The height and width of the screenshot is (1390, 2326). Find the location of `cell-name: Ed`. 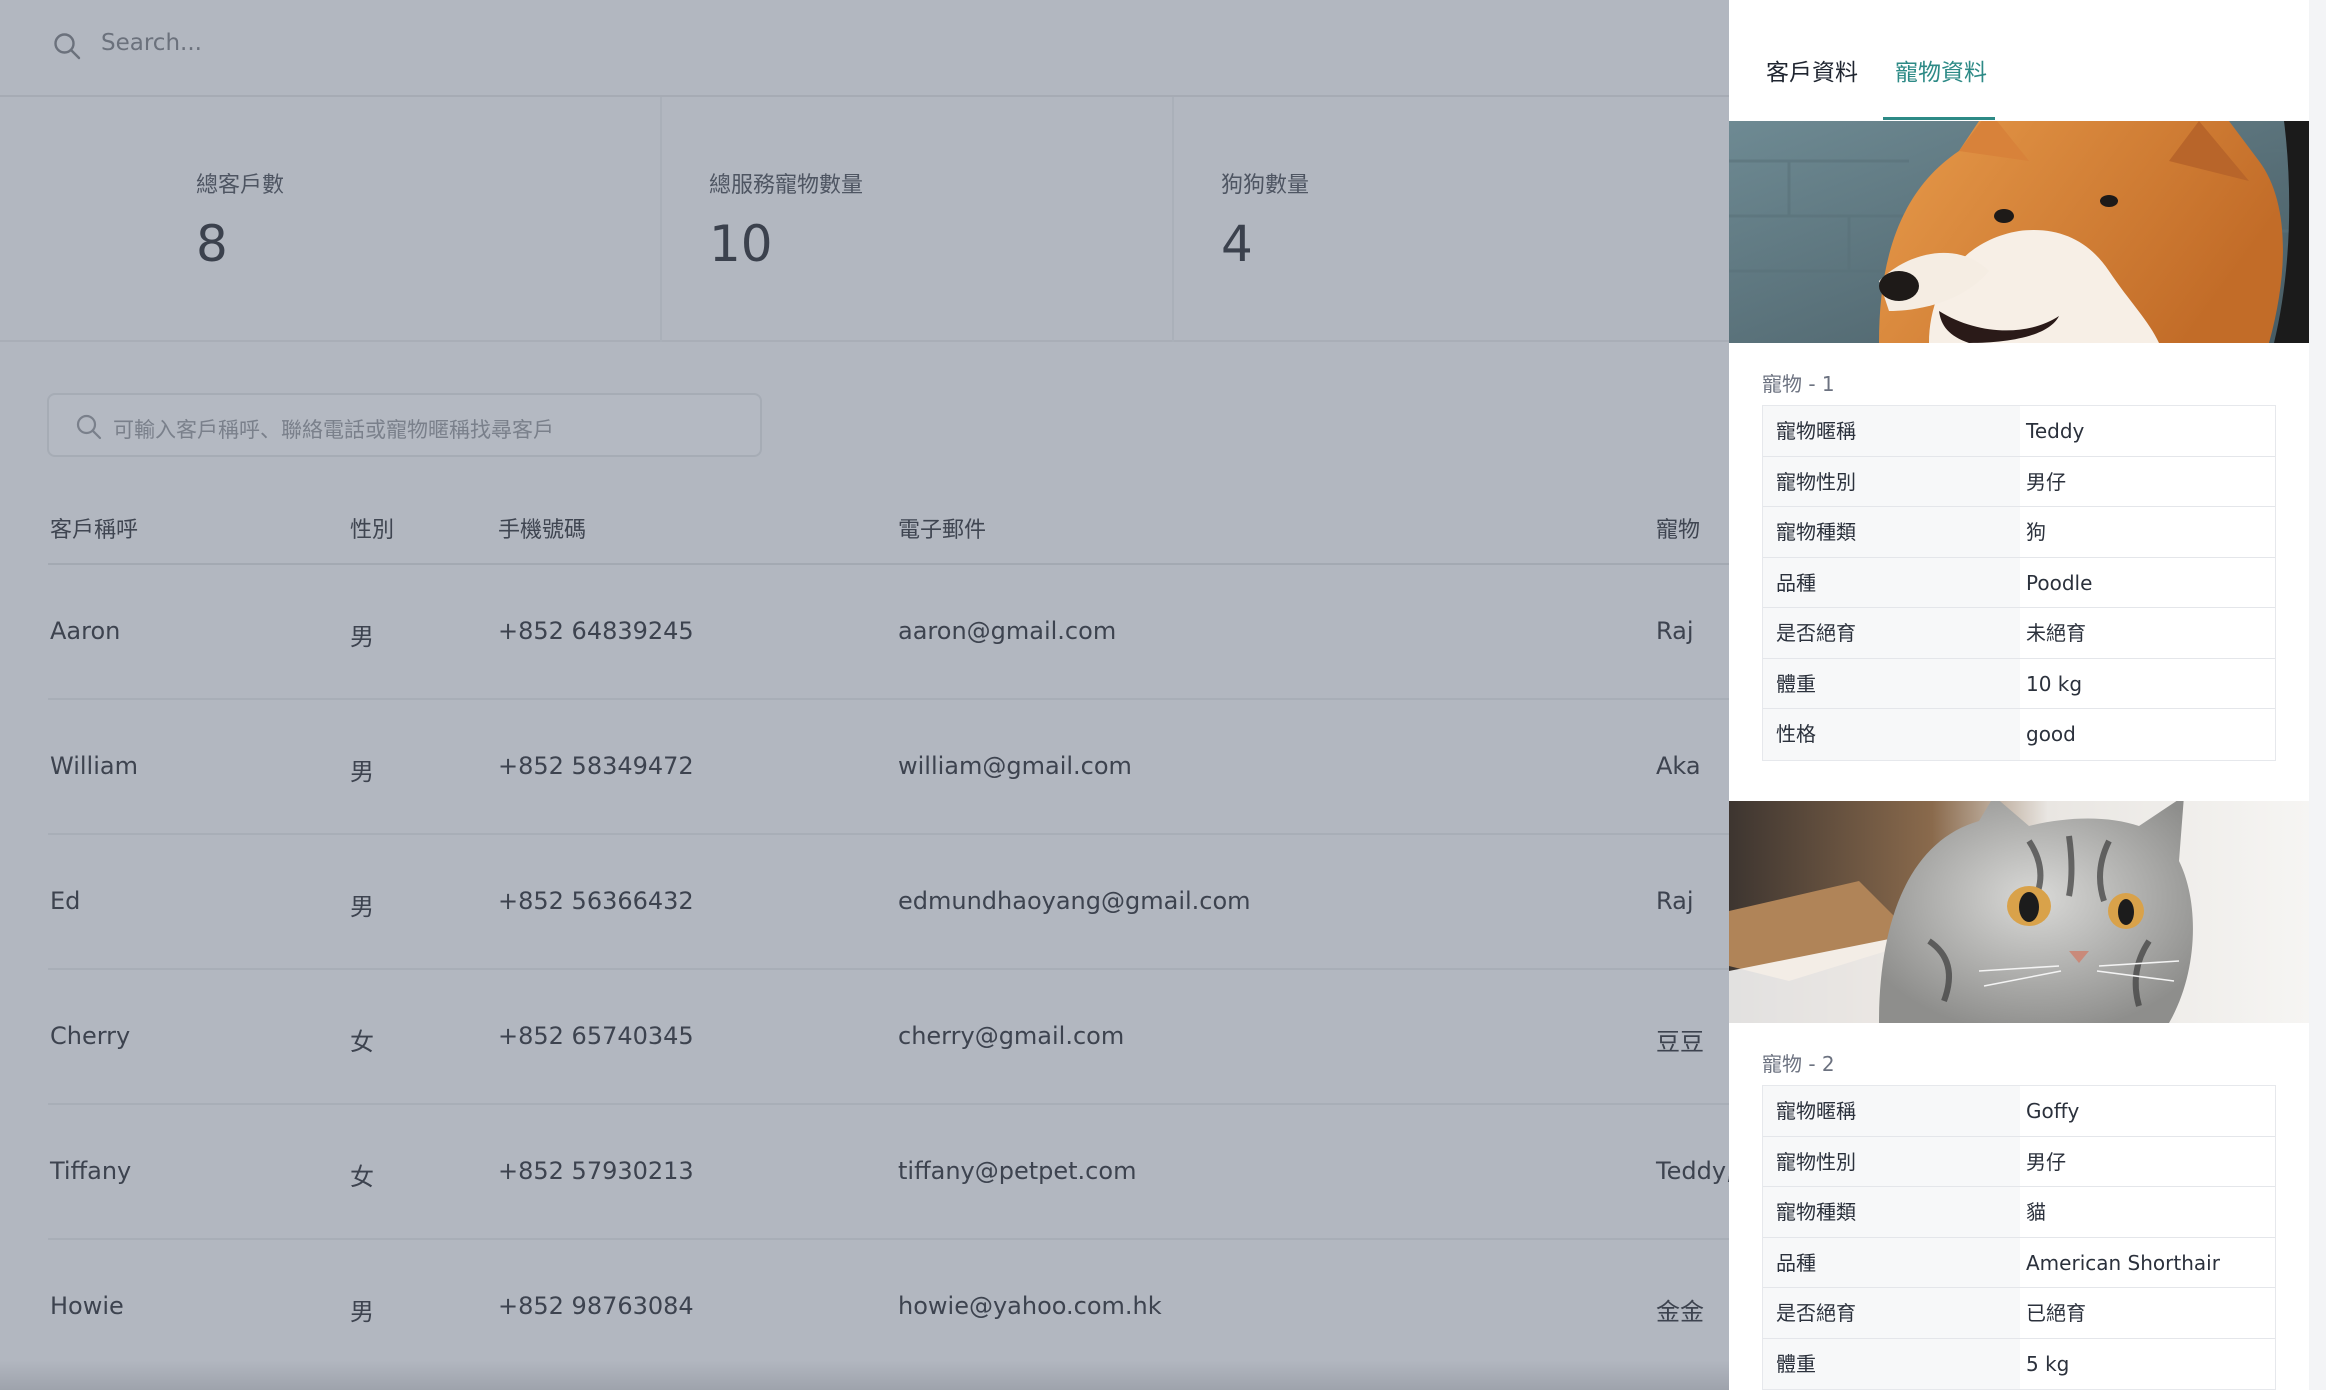

cell-name: Ed is located at coordinates (65, 901).